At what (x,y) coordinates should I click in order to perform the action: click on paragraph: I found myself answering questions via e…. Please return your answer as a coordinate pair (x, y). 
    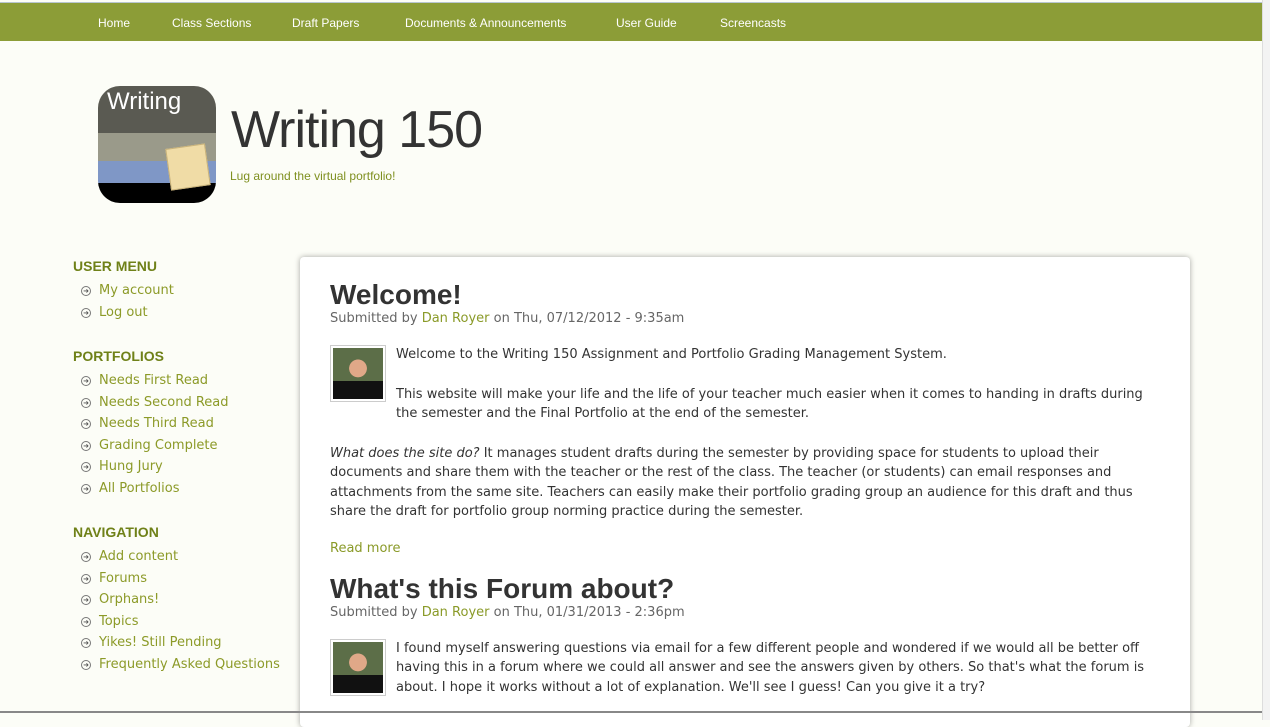
    Looking at the image, I should click on (770, 667).